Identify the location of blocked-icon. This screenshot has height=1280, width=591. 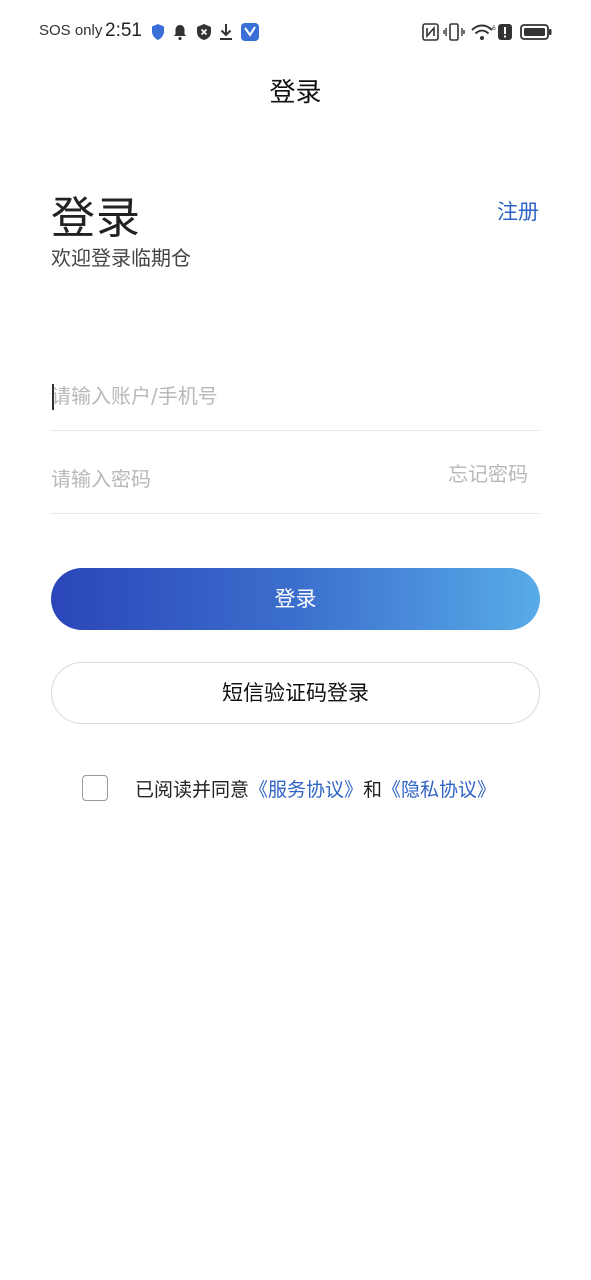
(204, 32).